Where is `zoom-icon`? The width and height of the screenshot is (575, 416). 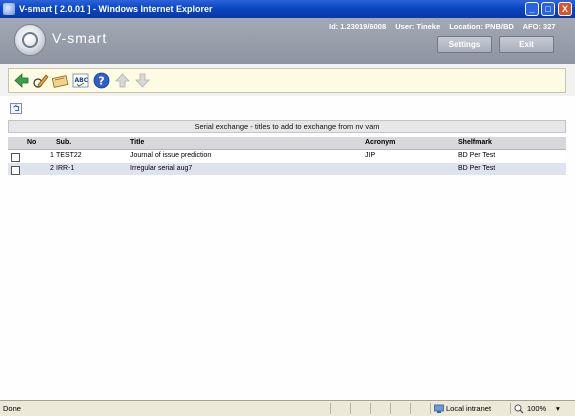
zoom-icon is located at coordinates (519, 409).